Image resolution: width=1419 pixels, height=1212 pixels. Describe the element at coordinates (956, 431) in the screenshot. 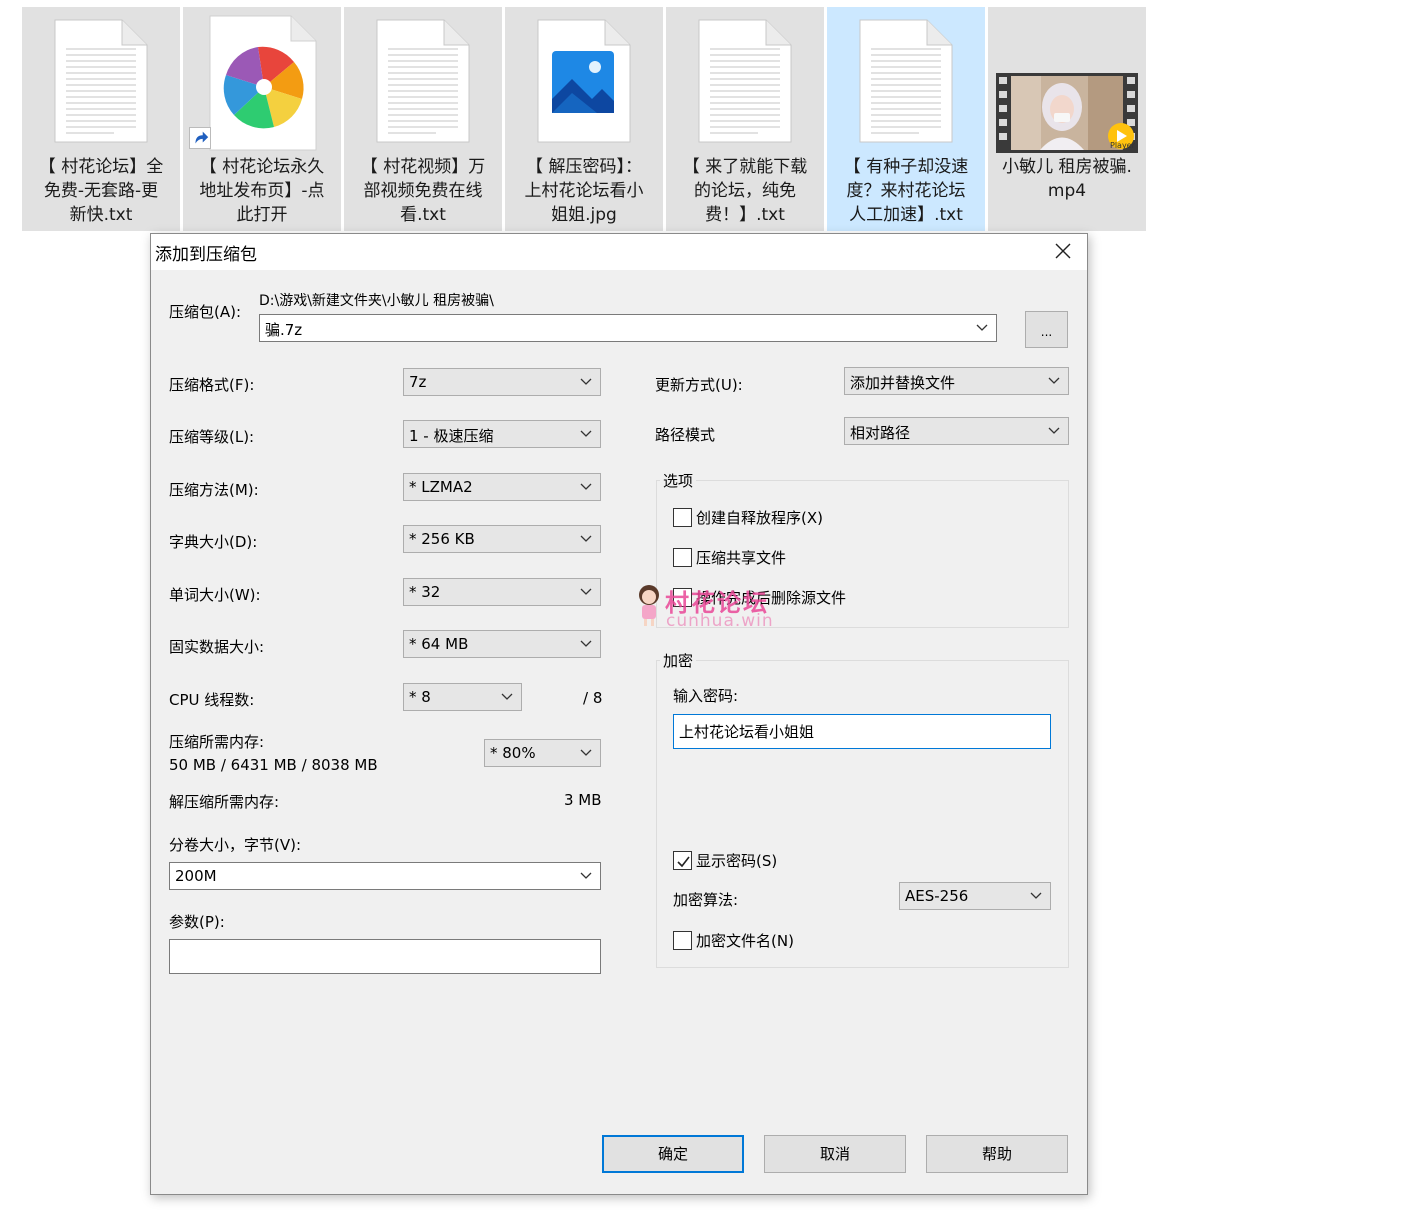

I see `path-mode-select: 相对路径` at that location.